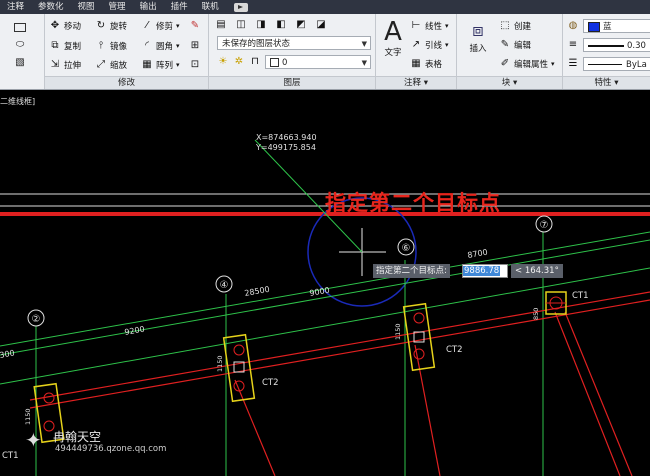 The width and height of the screenshot is (650, 476). I want to click on menu-annotate: 注释, so click(15, 7).